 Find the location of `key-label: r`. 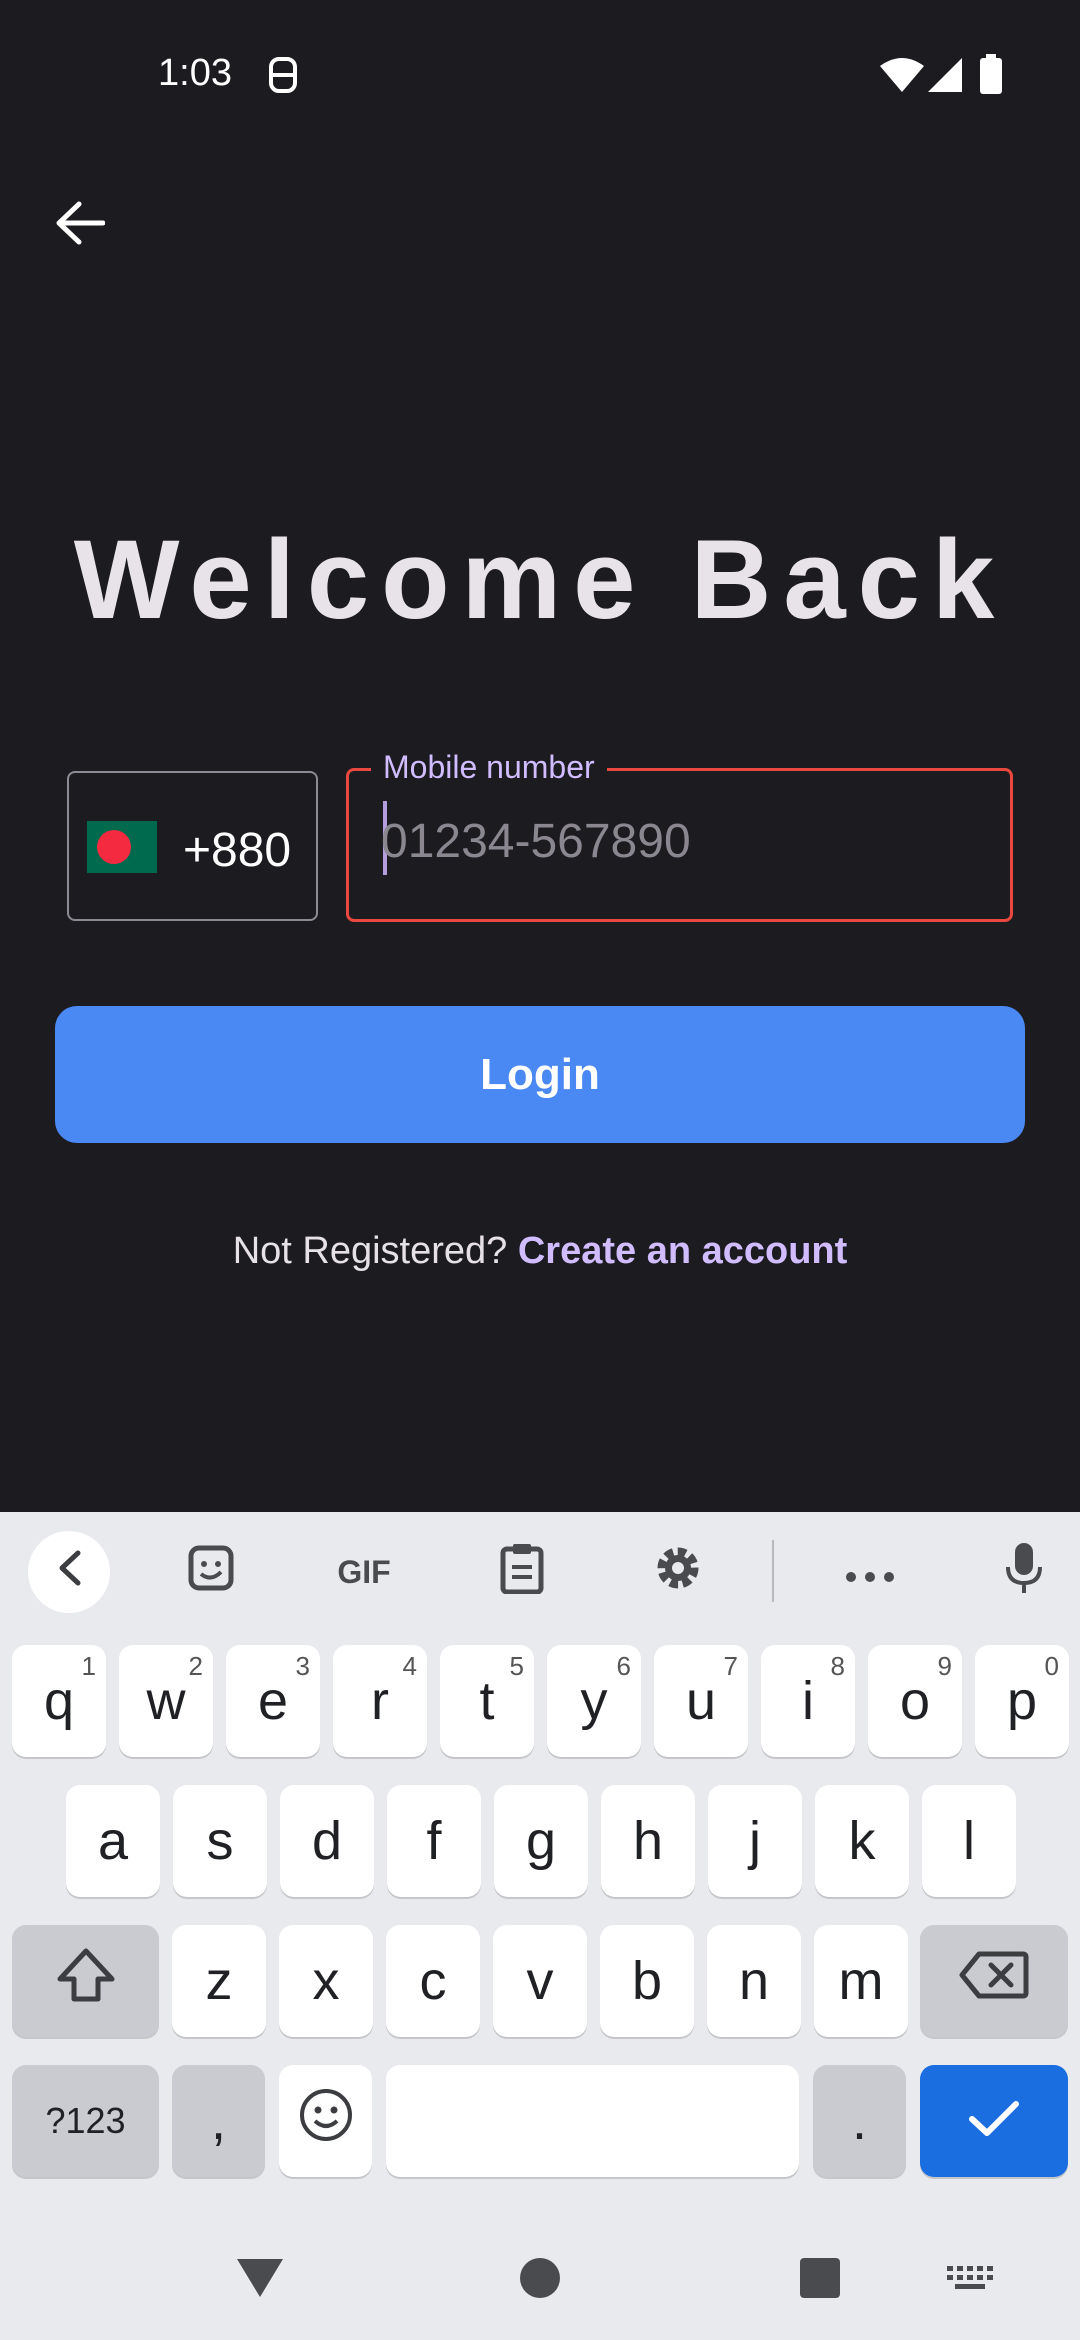

key-label: r is located at coordinates (380, 1701).